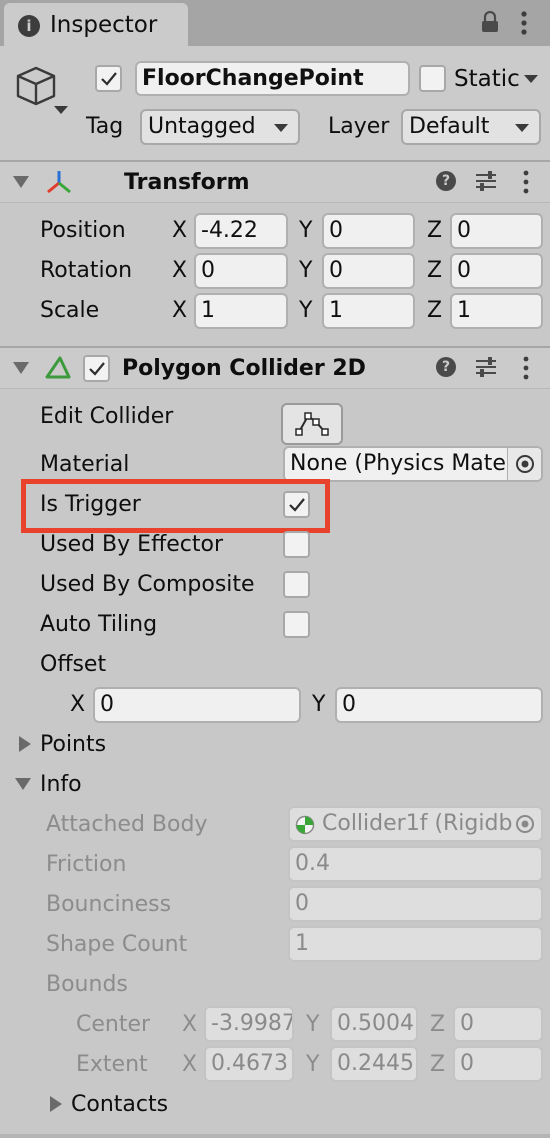  What do you see at coordinates (415, 904) in the screenshot?
I see `bounciness-field: 0` at bounding box center [415, 904].